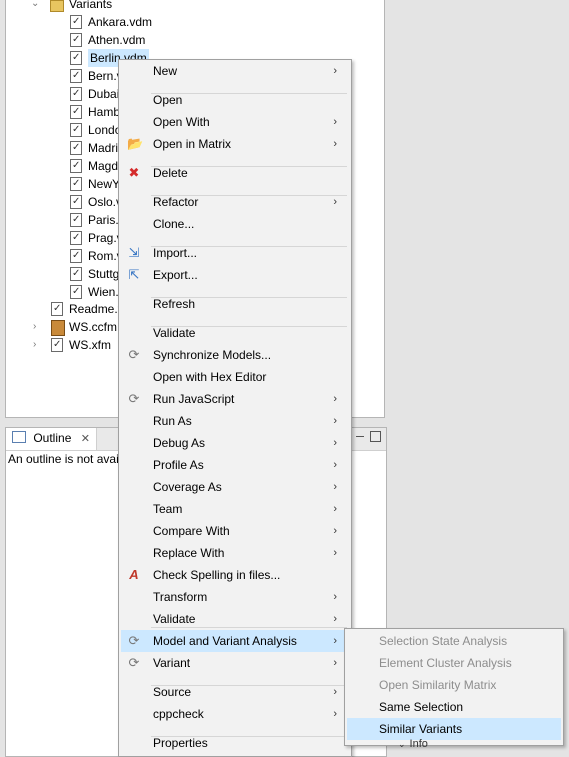  What do you see at coordinates (58, 328) in the screenshot?
I see `ccfm-file-icon` at bounding box center [58, 328].